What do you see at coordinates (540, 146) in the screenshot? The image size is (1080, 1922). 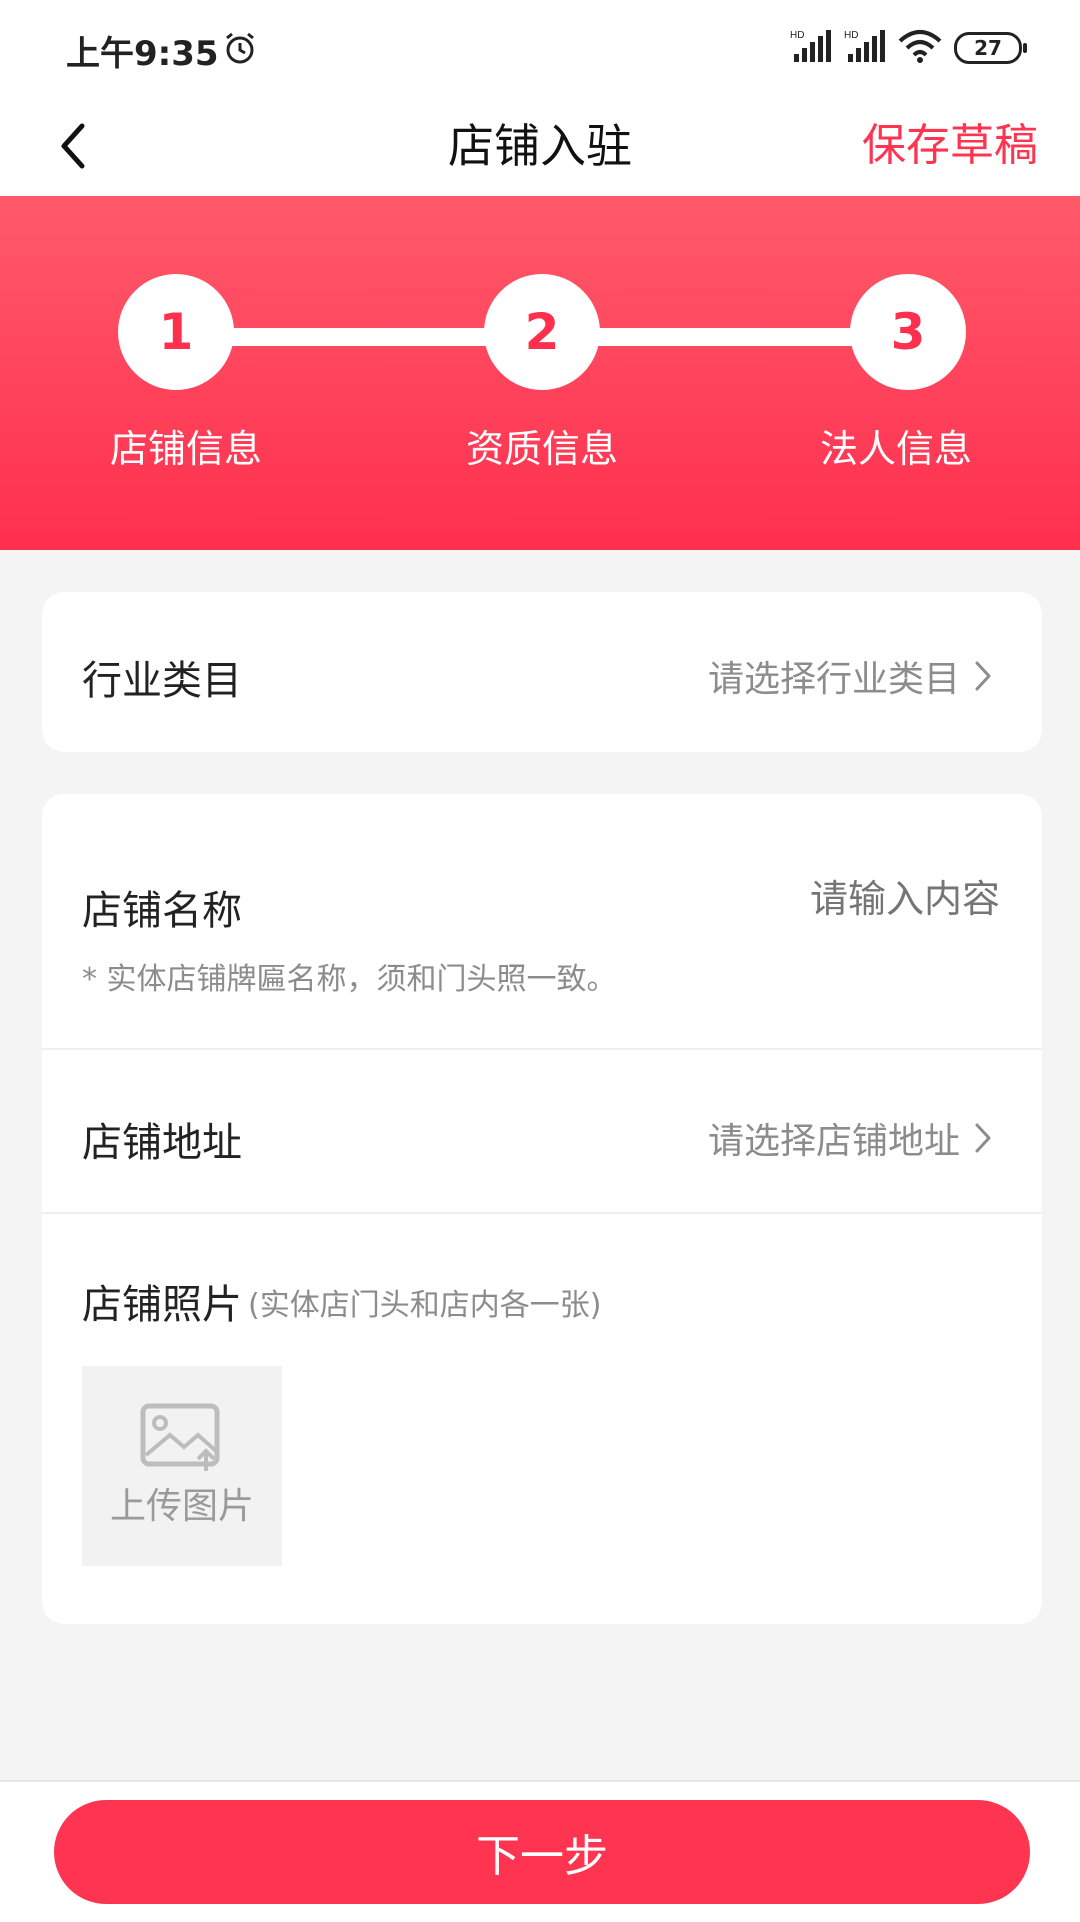 I see `nav-bar: 店铺入驻 保存草稿` at bounding box center [540, 146].